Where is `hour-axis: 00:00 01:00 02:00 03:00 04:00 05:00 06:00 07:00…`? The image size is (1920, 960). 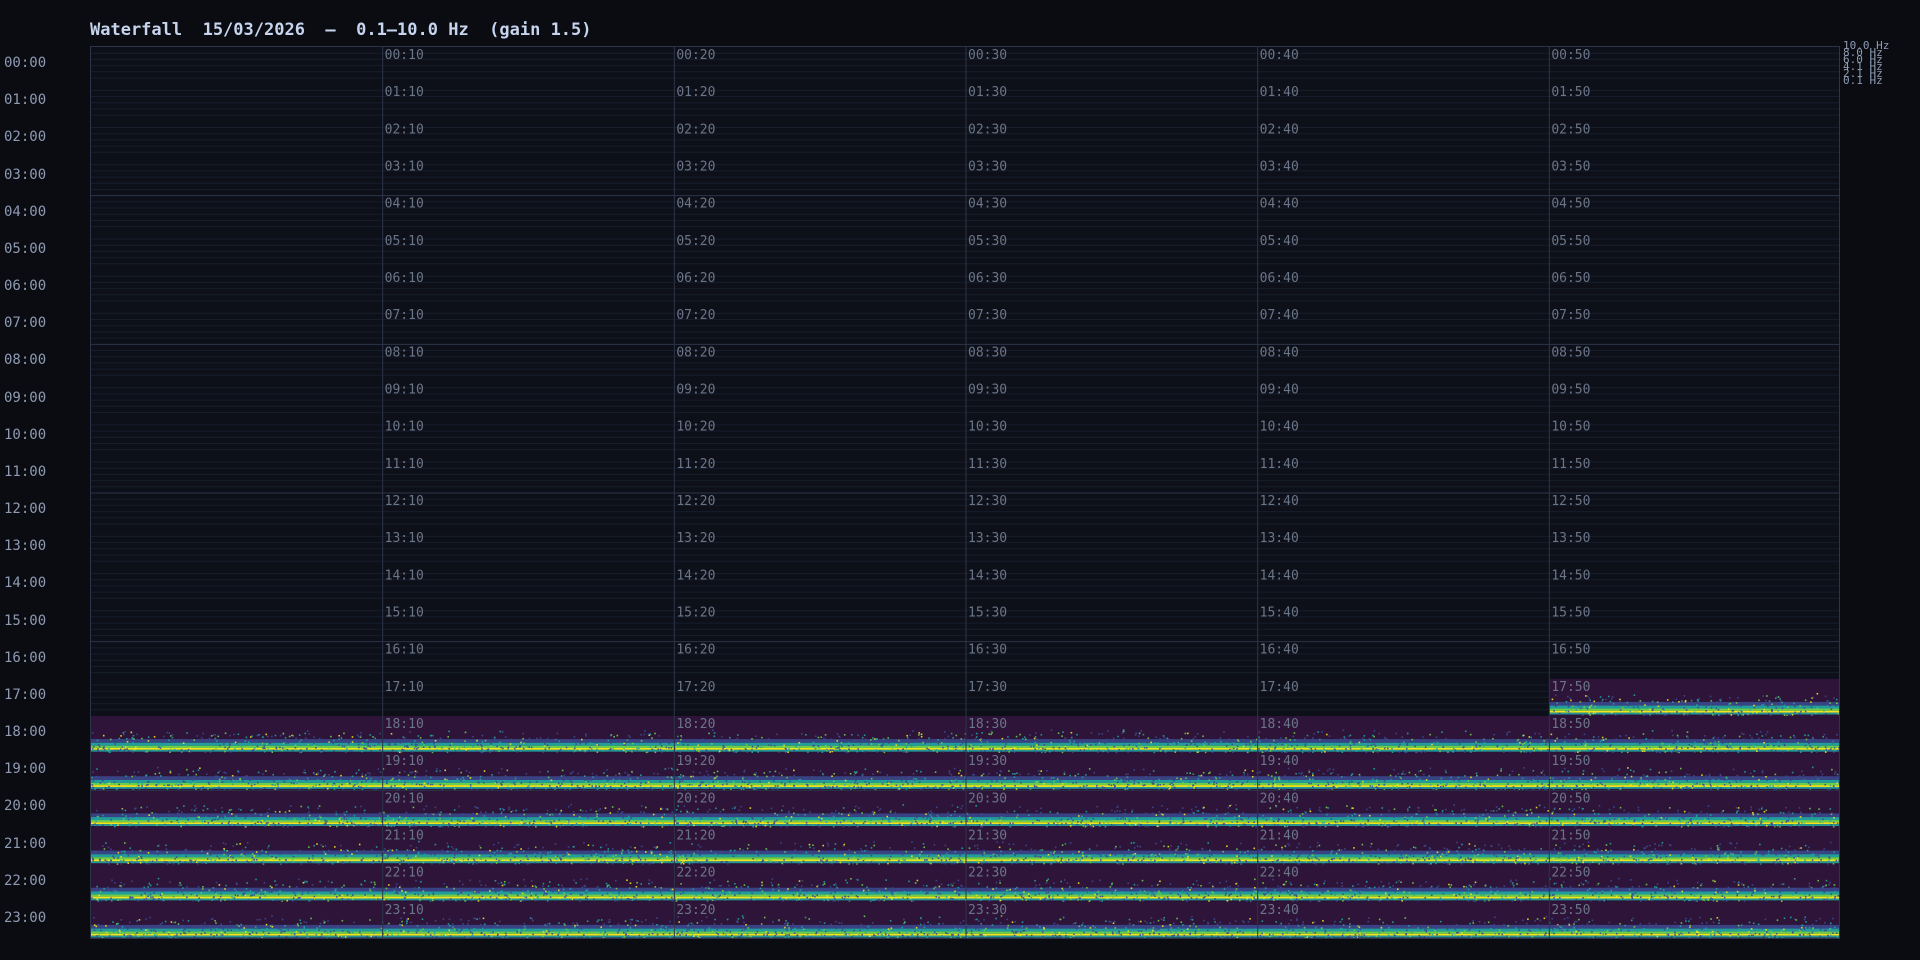
hour-axis: 00:00 01:00 02:00 03:00 04:00 05:00 06:00 07:00… is located at coordinates (45, 480).